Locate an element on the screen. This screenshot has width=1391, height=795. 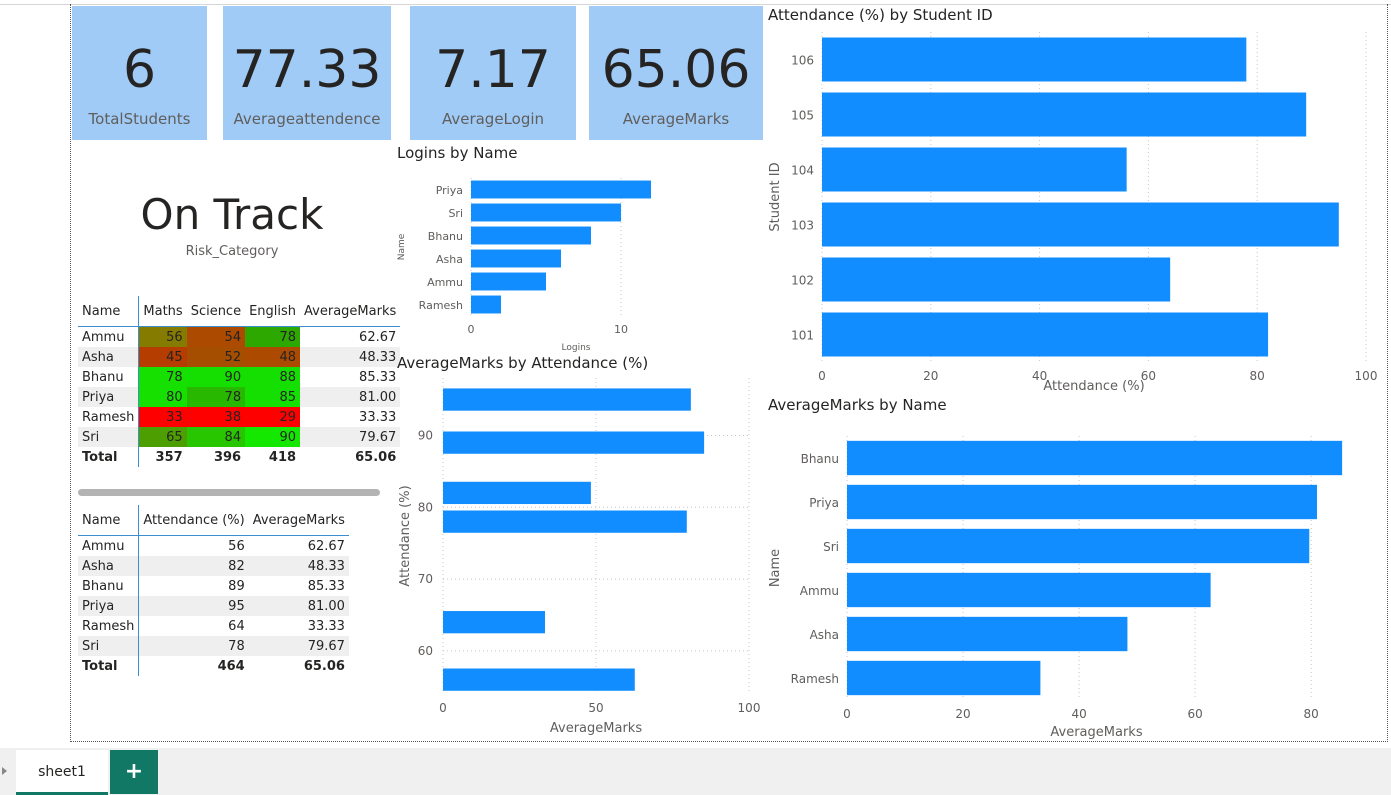
kpi-card-total-students: 6 TotalStudents is located at coordinates (139, 73).